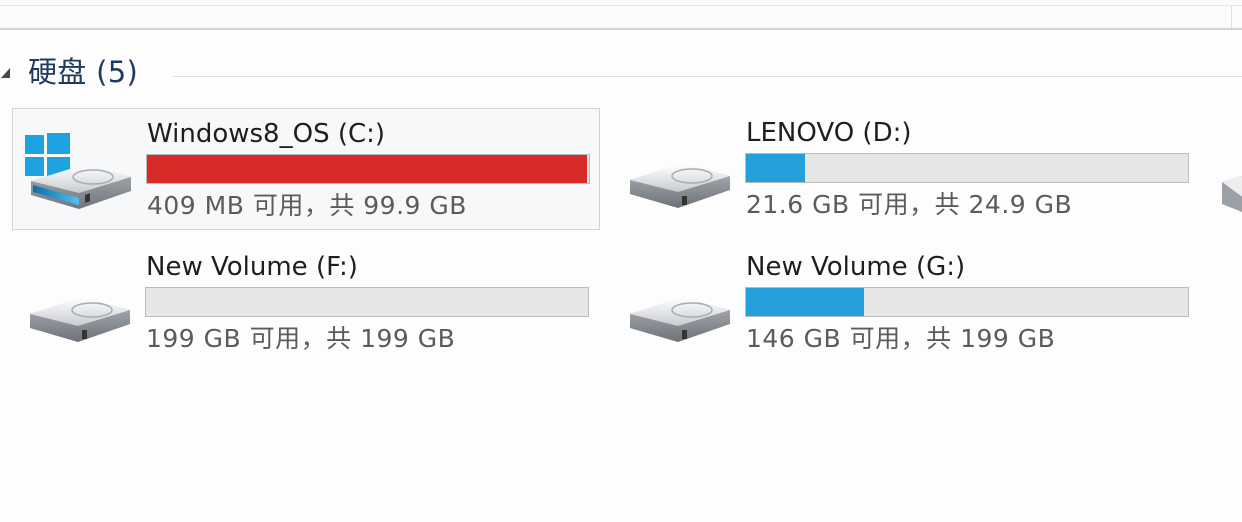 This screenshot has height=522, width=1242. I want to click on drive-free-space: 146 GB 可用，共 199 GB, so click(901, 338).